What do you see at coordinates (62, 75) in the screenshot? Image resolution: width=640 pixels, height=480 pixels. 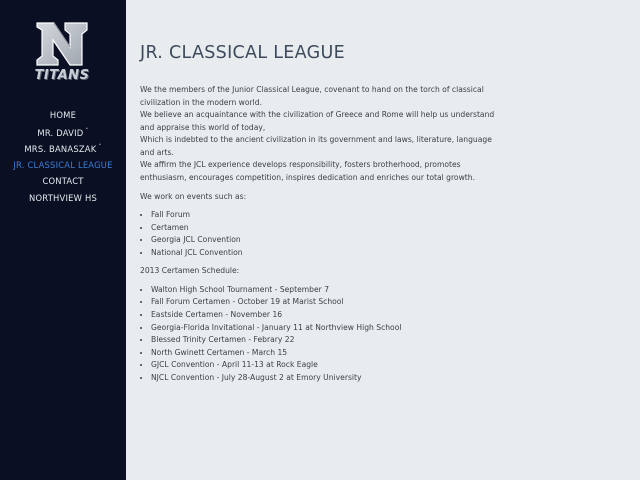 I see `logo-wordmark: TITANS` at bounding box center [62, 75].